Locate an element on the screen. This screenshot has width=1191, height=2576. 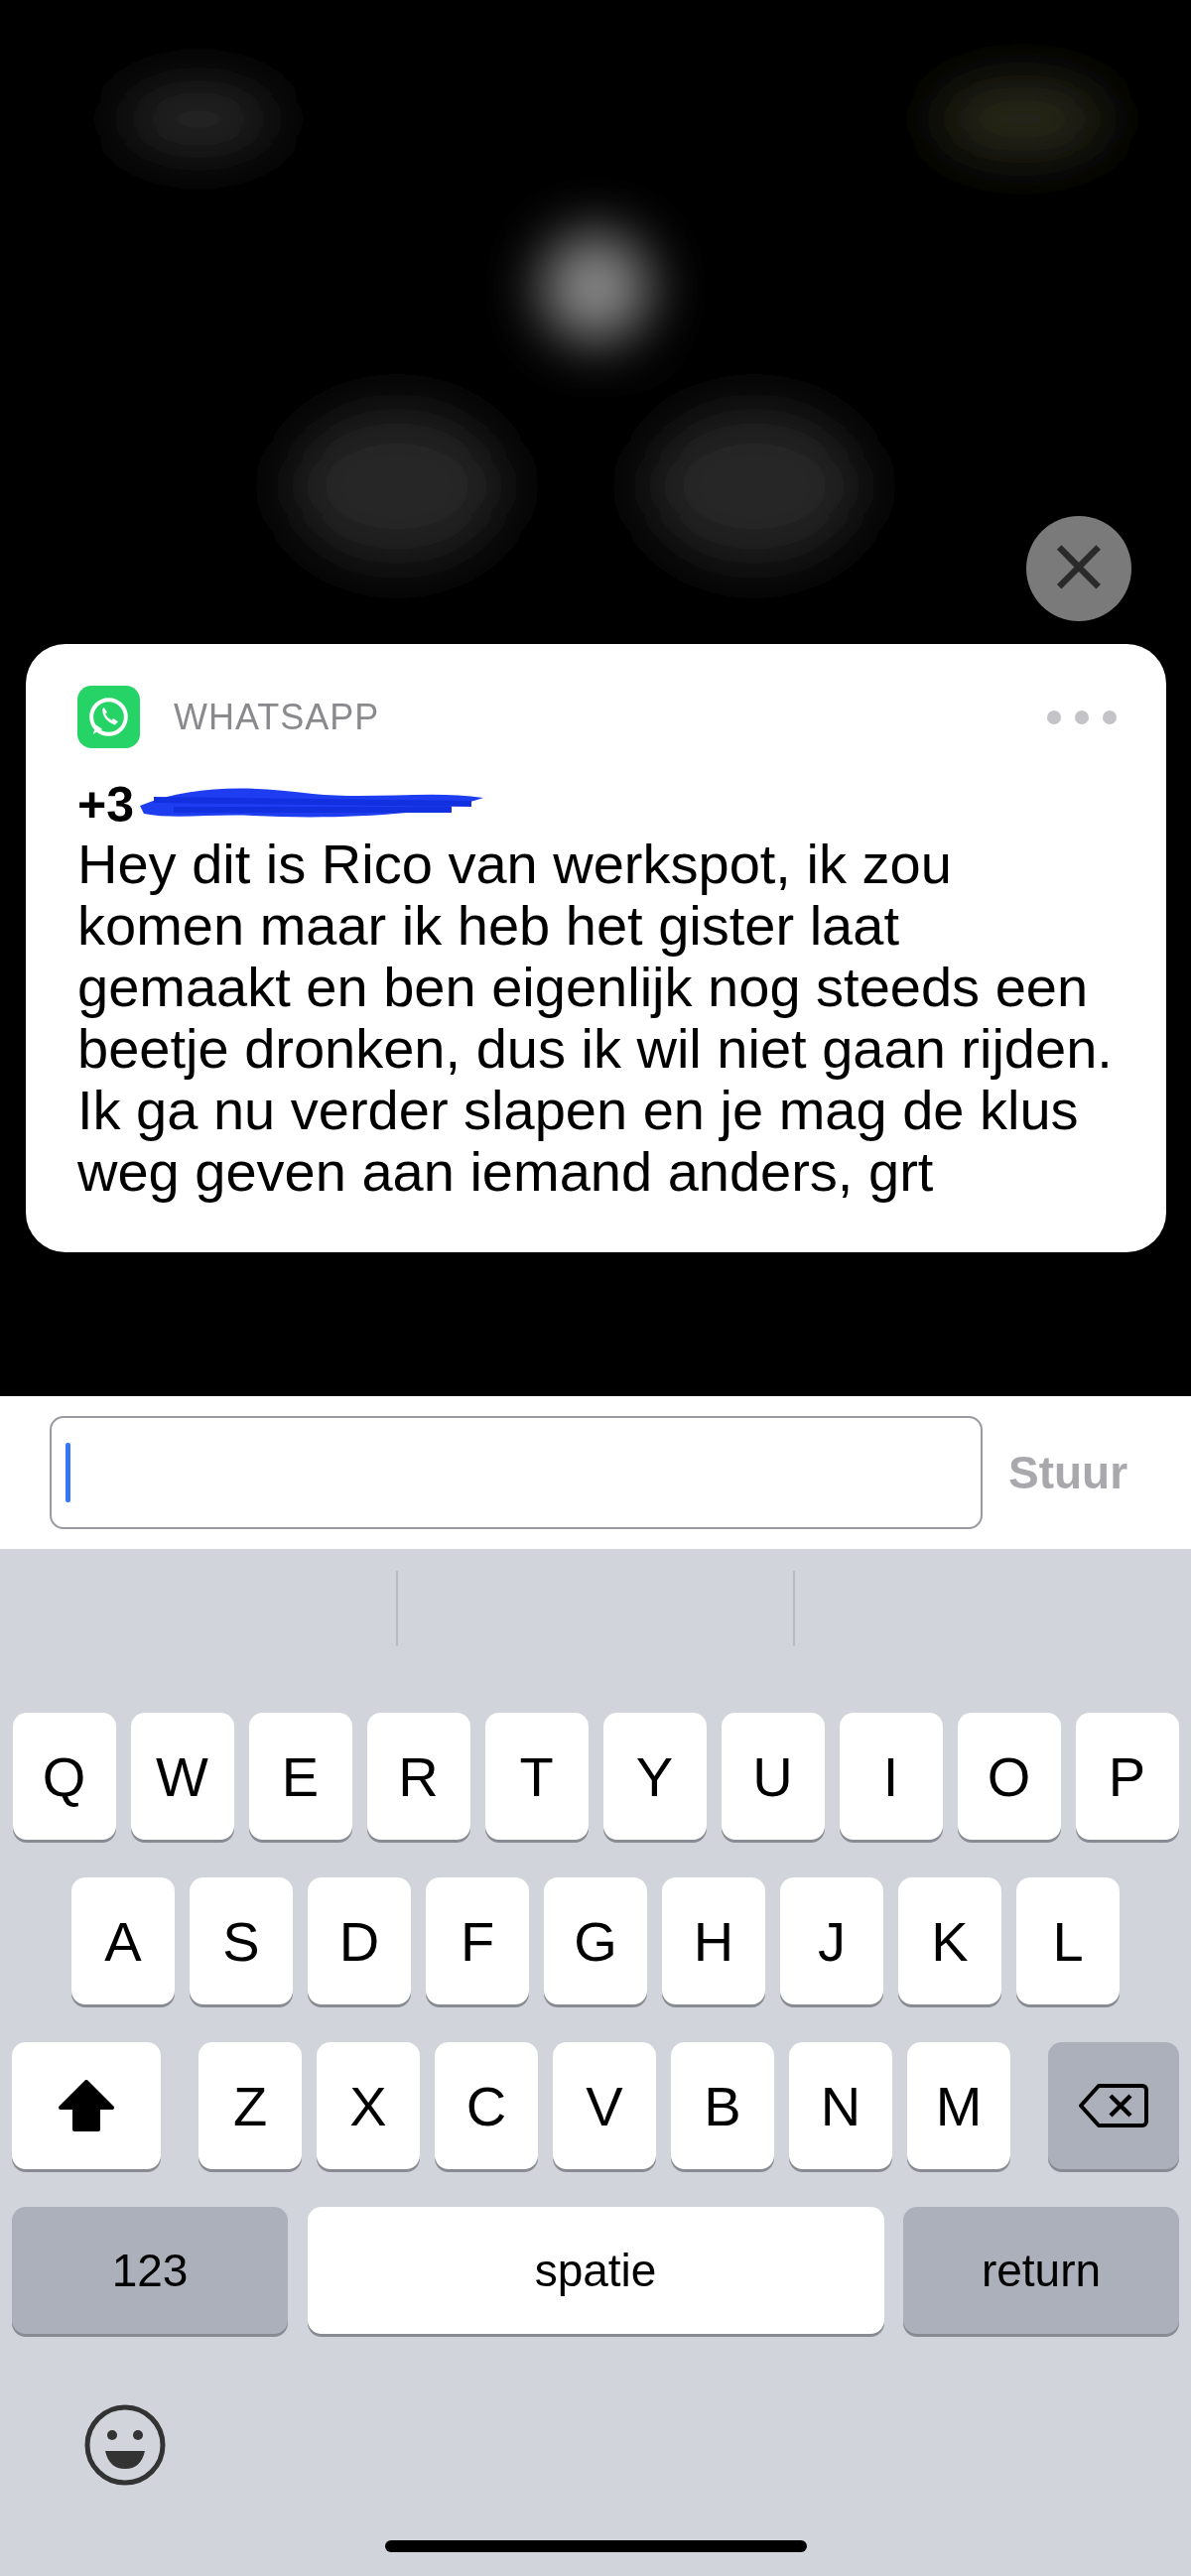
key: Q is located at coordinates (64, 1777).